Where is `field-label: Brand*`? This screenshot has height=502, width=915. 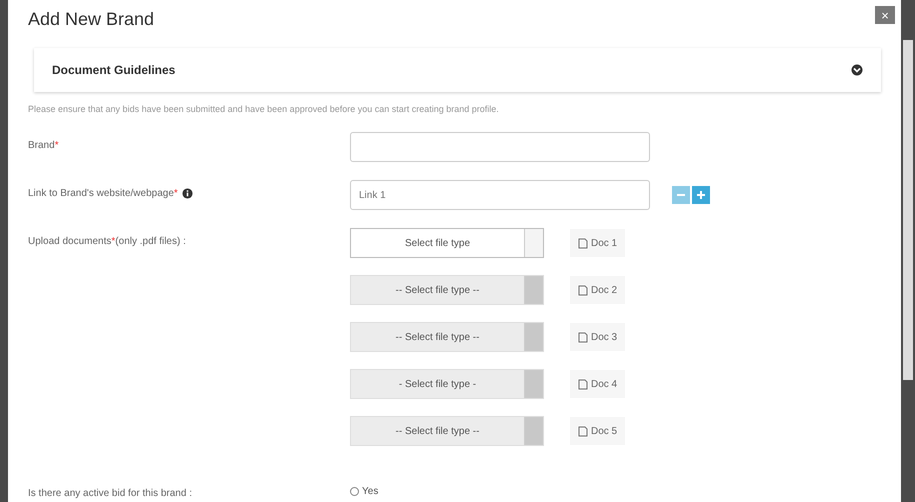
field-label: Brand* is located at coordinates (43, 145).